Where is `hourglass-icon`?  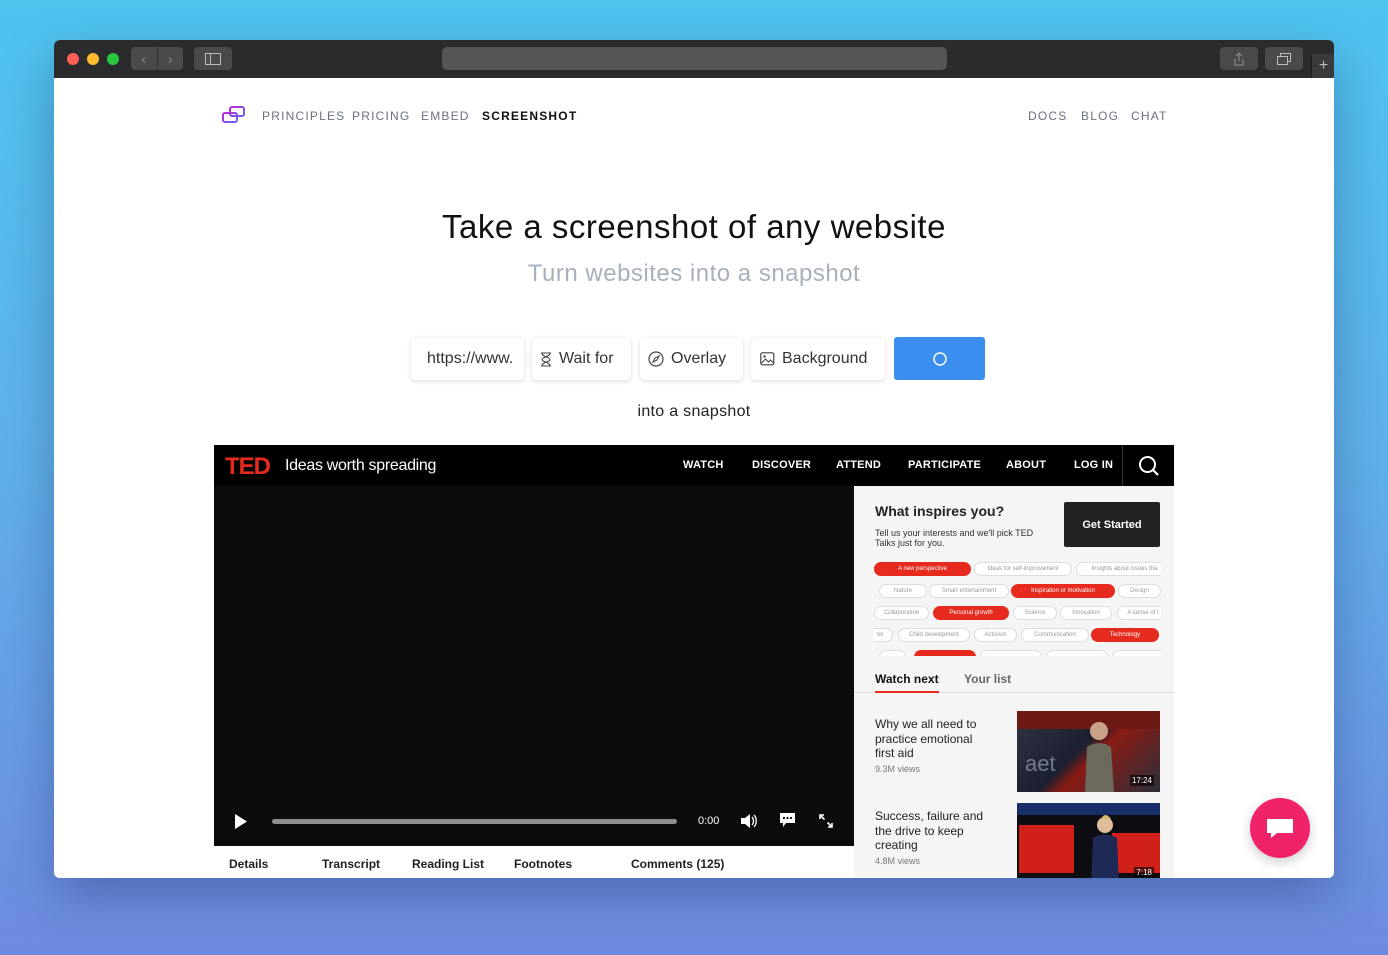 hourglass-icon is located at coordinates (546, 359).